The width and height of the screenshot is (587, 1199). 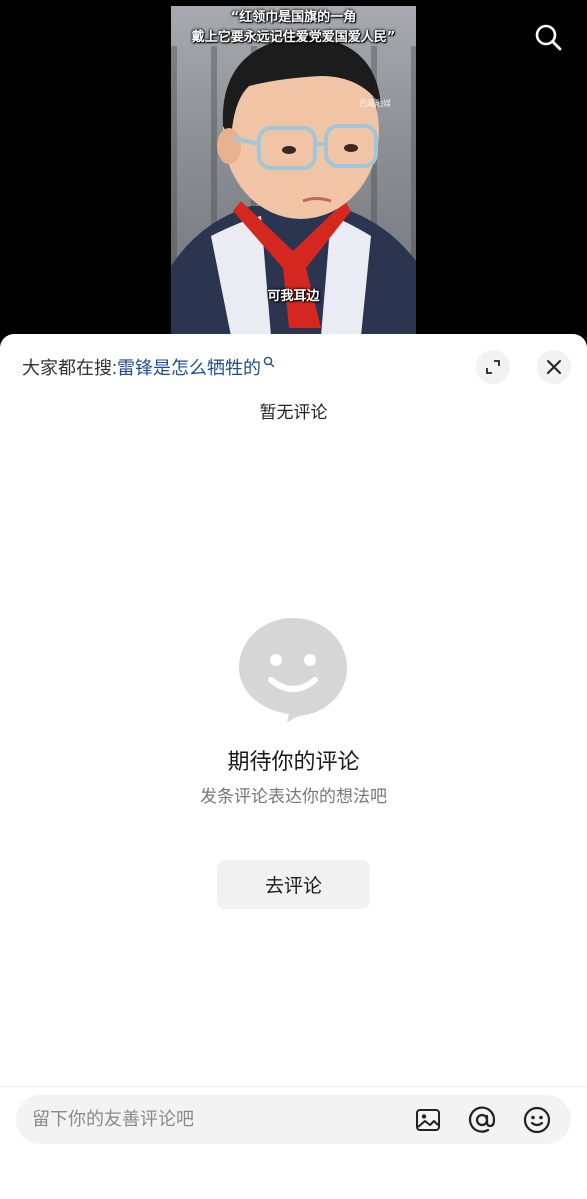 I want to click on image-button, so click(x=428, y=1120).